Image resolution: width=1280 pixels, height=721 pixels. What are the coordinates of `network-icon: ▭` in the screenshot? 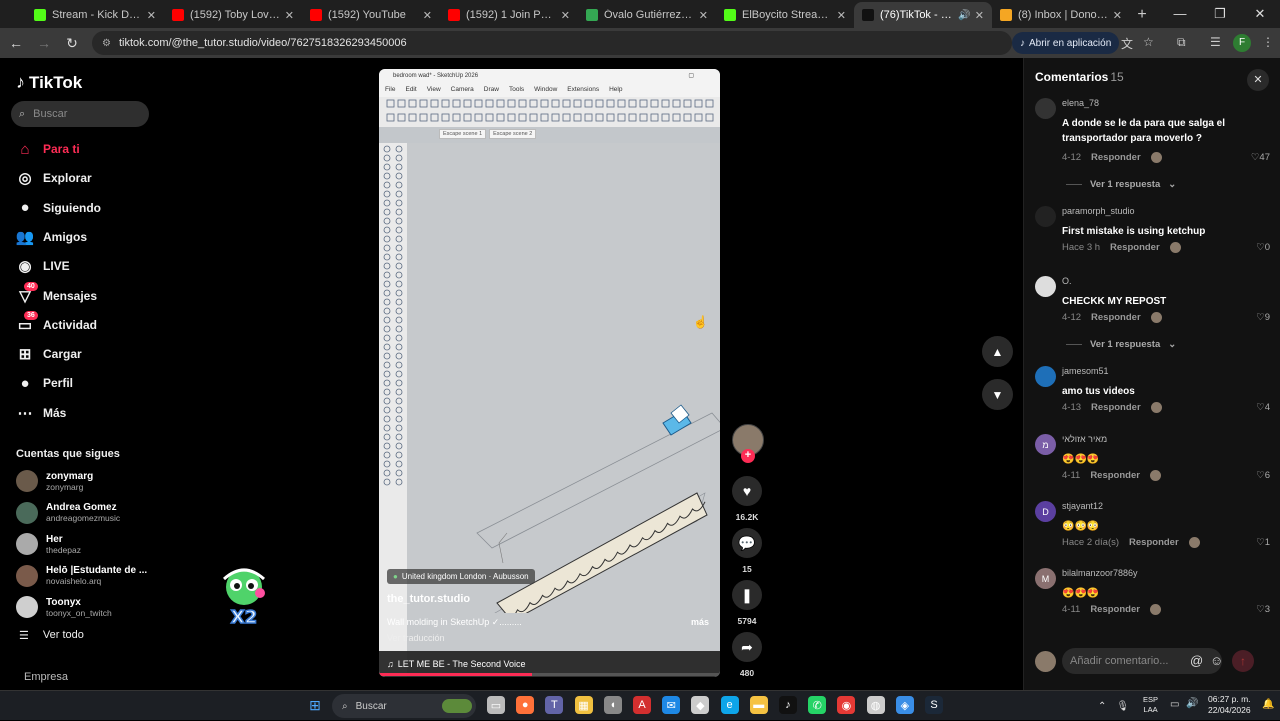 It's located at (1174, 704).